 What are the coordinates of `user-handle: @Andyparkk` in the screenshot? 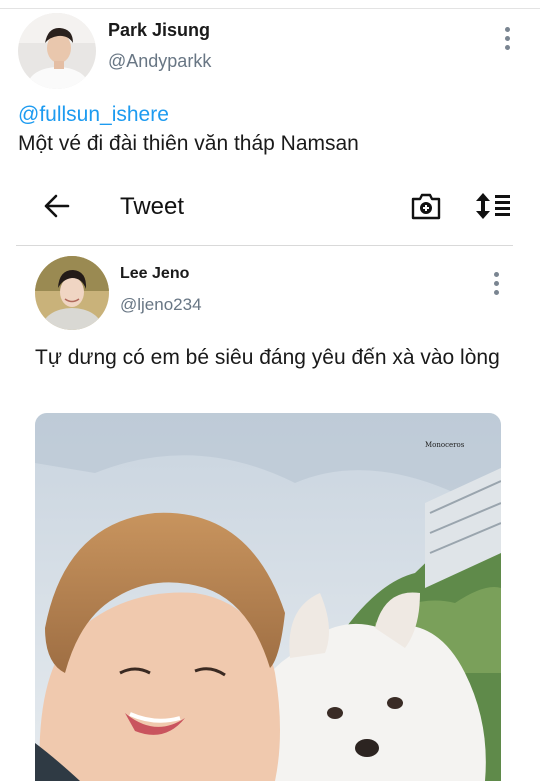 It's located at (159, 61).